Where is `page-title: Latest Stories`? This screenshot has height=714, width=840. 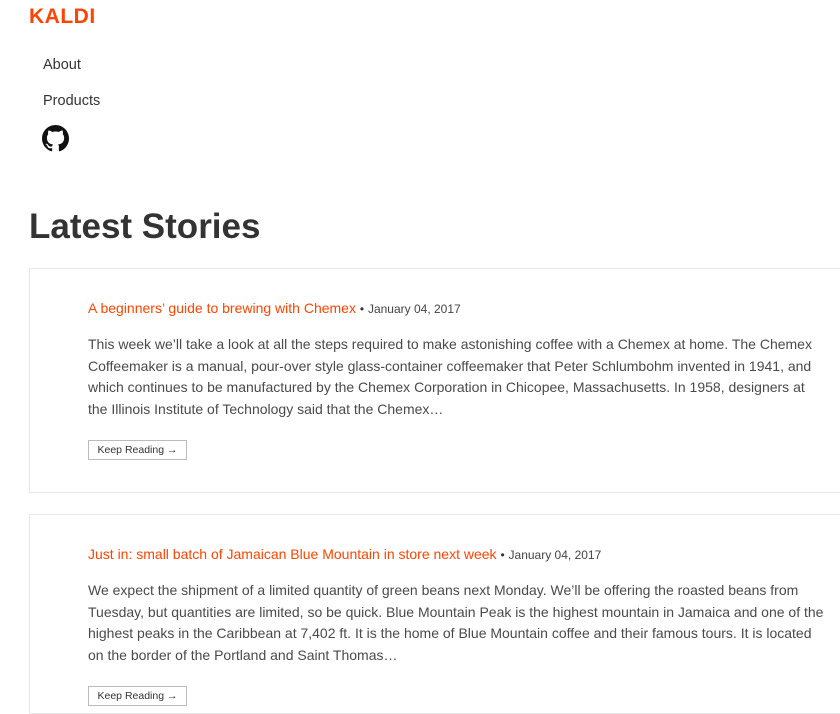 page-title: Latest Stories is located at coordinates (145, 226).